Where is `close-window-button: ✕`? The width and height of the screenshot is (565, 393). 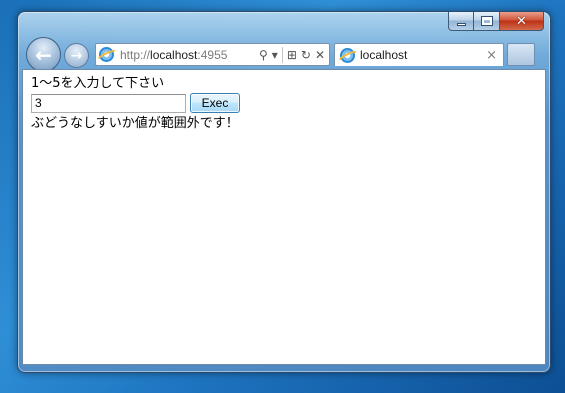
close-window-button: ✕ is located at coordinates (522, 21).